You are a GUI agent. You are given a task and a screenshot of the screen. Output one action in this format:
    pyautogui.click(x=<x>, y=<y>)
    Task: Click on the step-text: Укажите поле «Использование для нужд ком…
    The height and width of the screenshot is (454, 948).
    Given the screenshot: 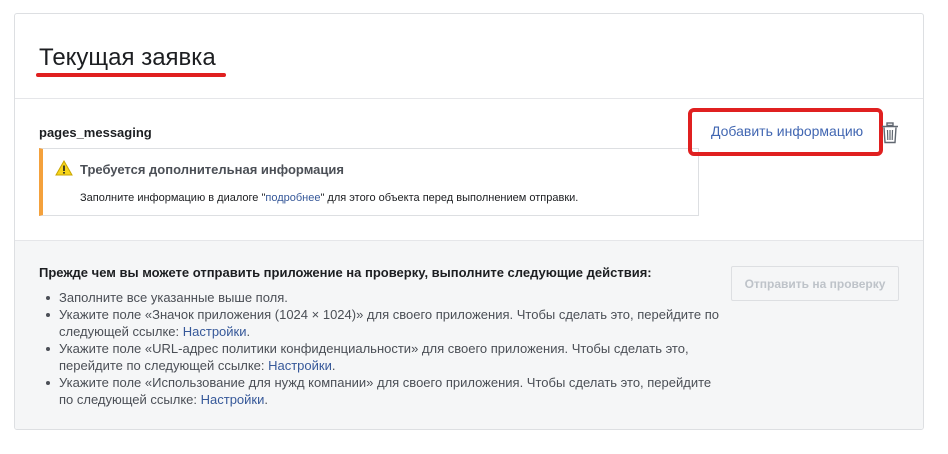 What is the action you would take?
    pyautogui.click(x=385, y=391)
    